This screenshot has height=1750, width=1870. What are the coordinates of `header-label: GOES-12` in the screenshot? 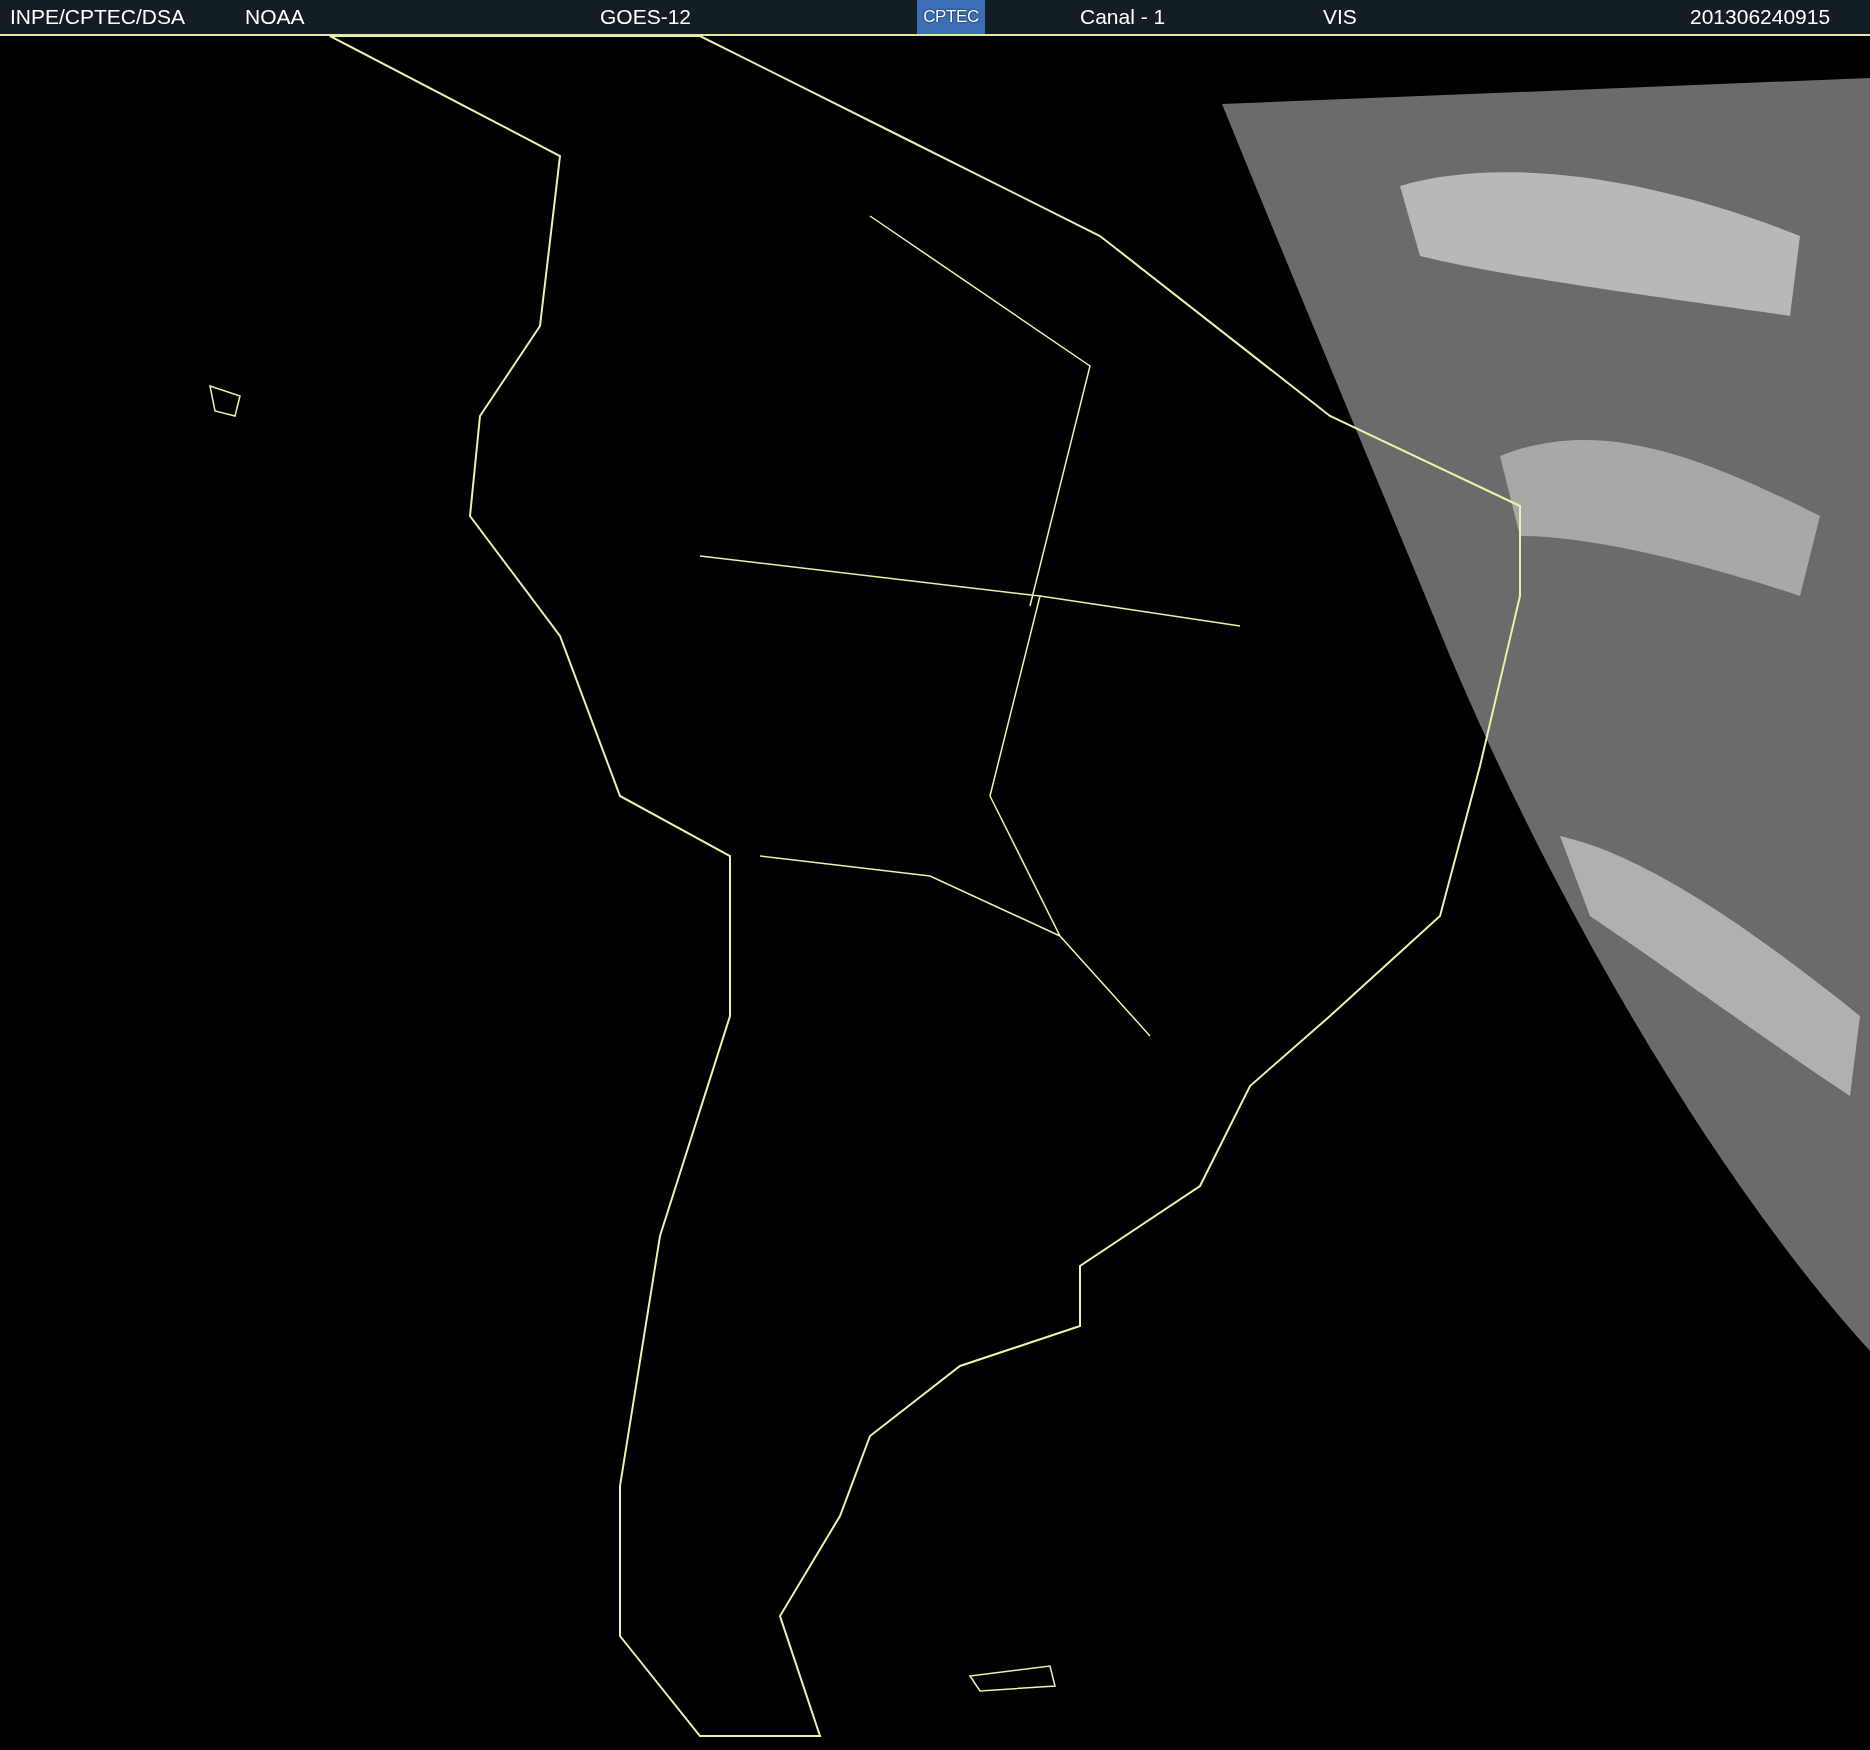 It's located at (646, 17).